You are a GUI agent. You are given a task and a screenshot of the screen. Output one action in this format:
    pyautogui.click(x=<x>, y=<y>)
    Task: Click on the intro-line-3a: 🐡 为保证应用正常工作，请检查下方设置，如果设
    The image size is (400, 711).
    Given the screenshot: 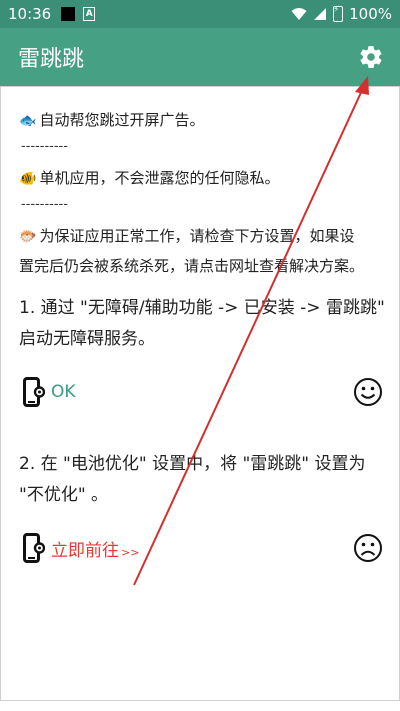 What is the action you would take?
    pyautogui.click(x=187, y=236)
    